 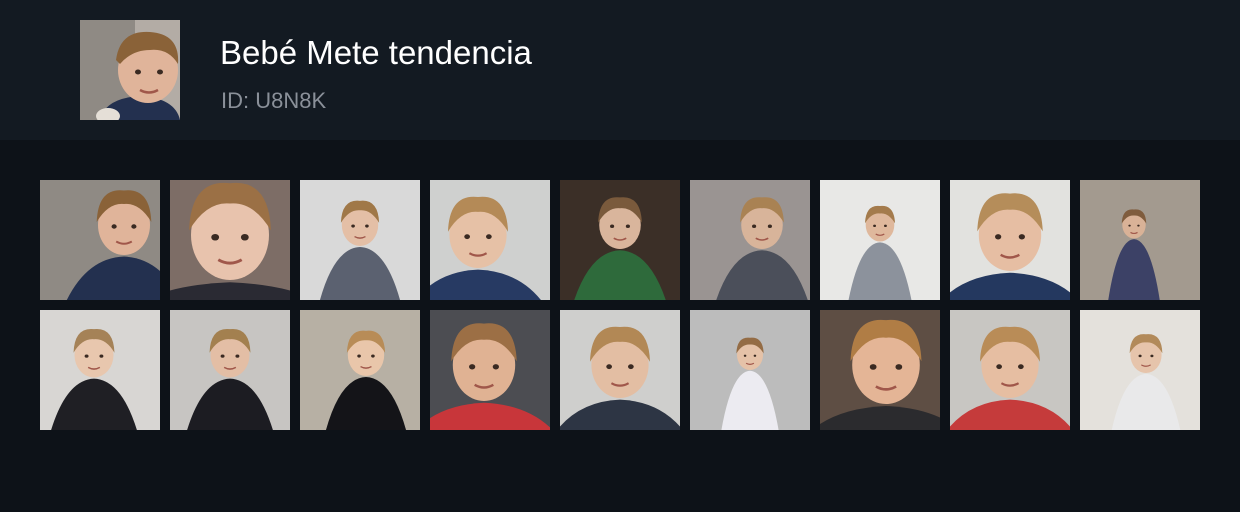 I want to click on avatar-image-icon, so click(x=130, y=70).